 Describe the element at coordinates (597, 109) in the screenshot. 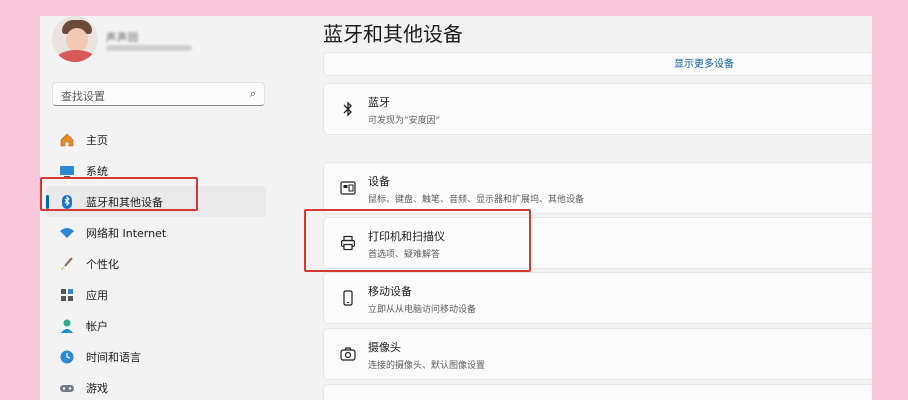

I see `bluetooth-row: 蓝牙 可发现为“安度因”` at that location.